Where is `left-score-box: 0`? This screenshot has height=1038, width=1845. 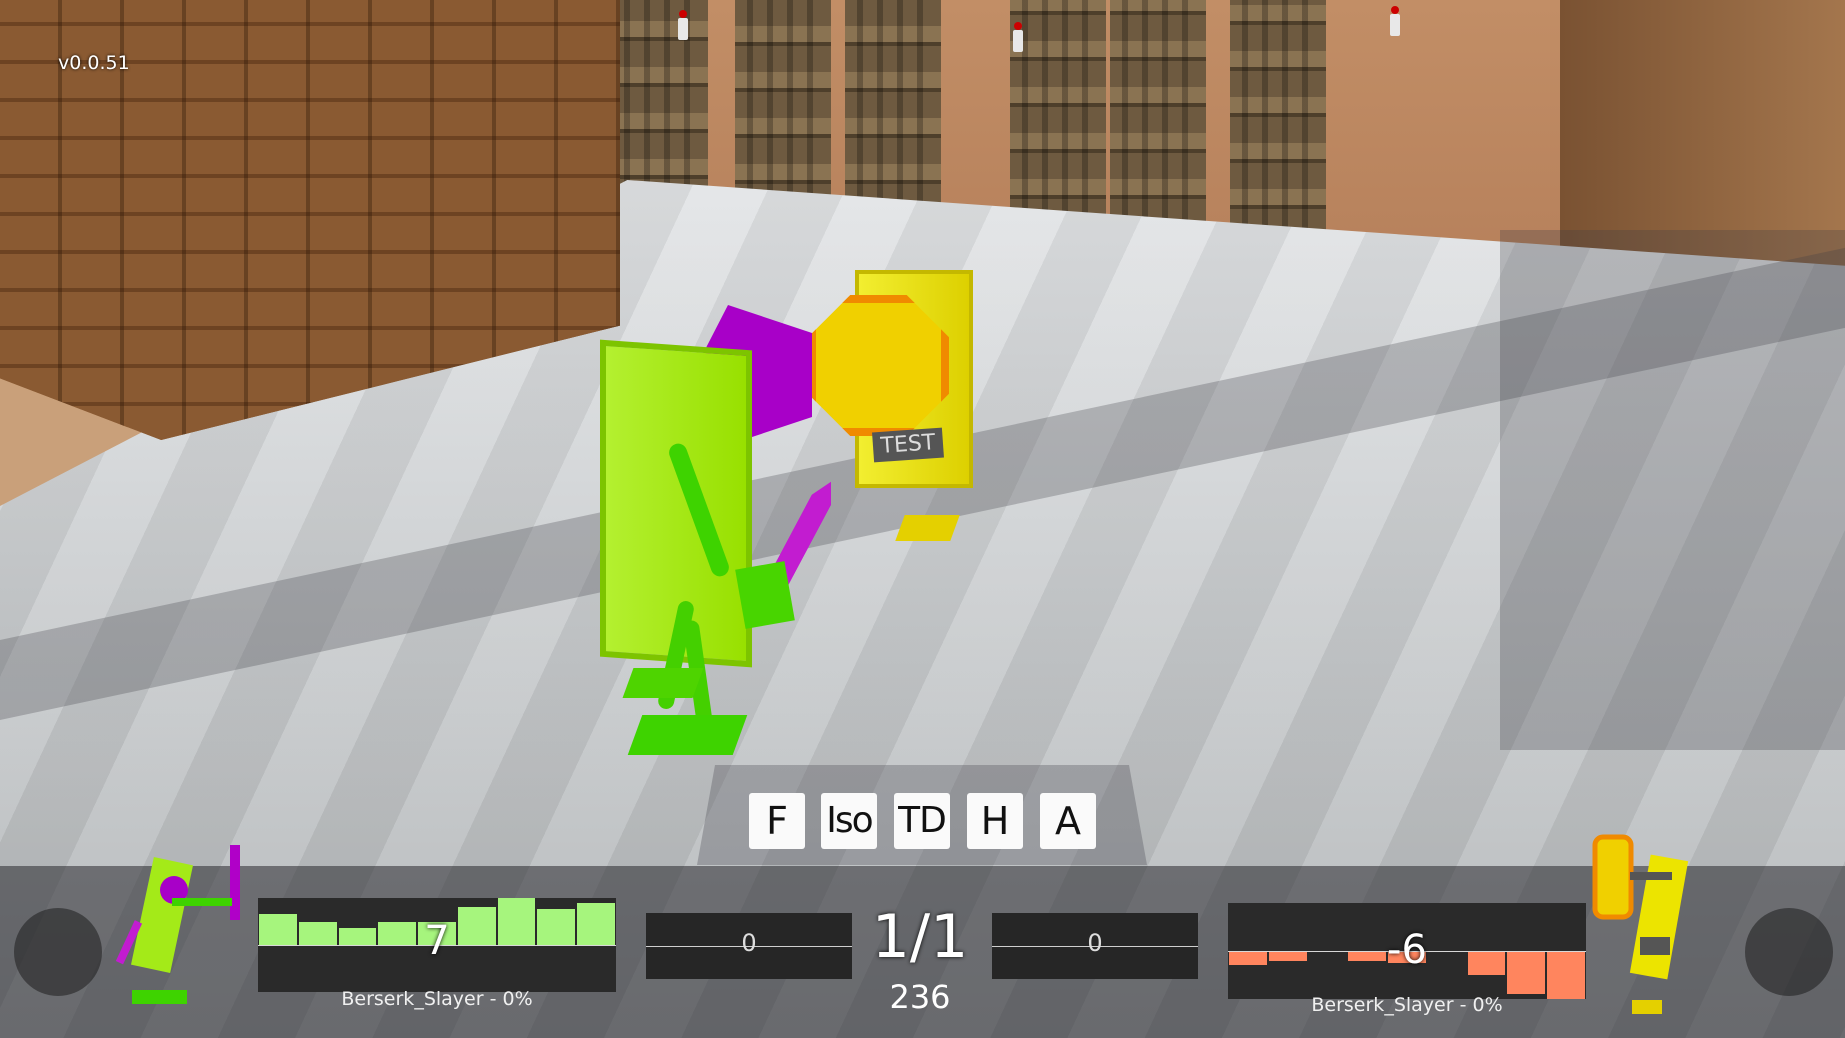 left-score-box: 0 is located at coordinates (749, 946).